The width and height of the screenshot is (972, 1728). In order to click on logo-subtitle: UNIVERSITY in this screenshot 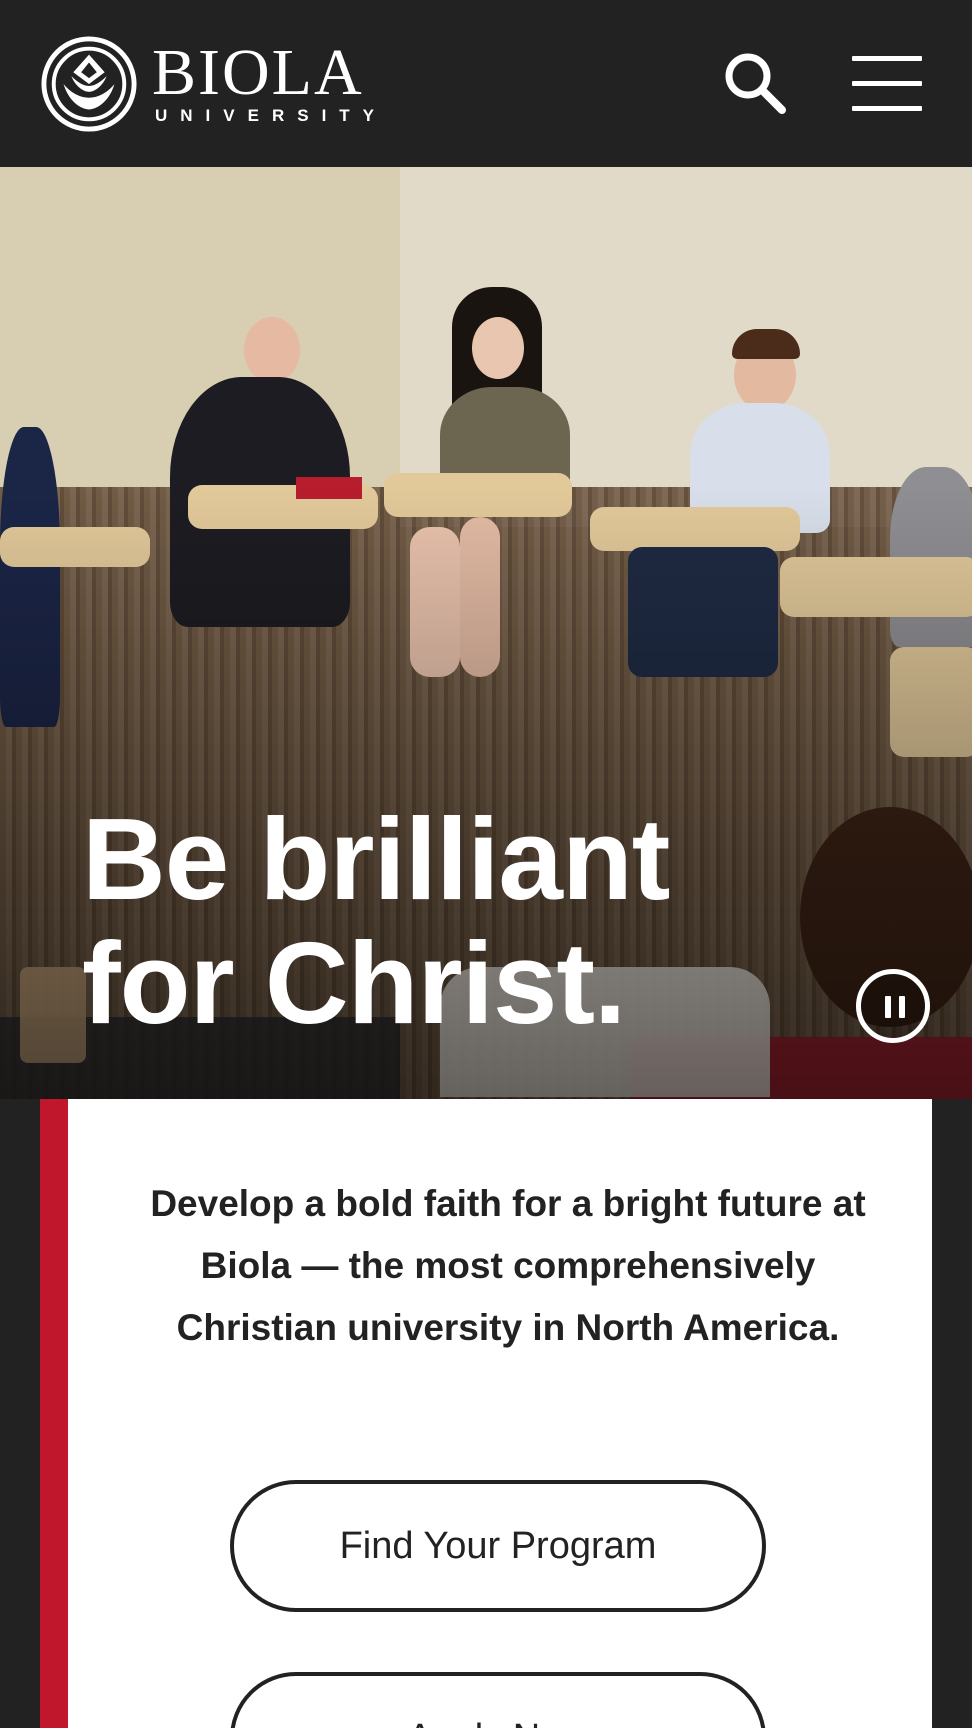, I will do `click(271, 115)`.